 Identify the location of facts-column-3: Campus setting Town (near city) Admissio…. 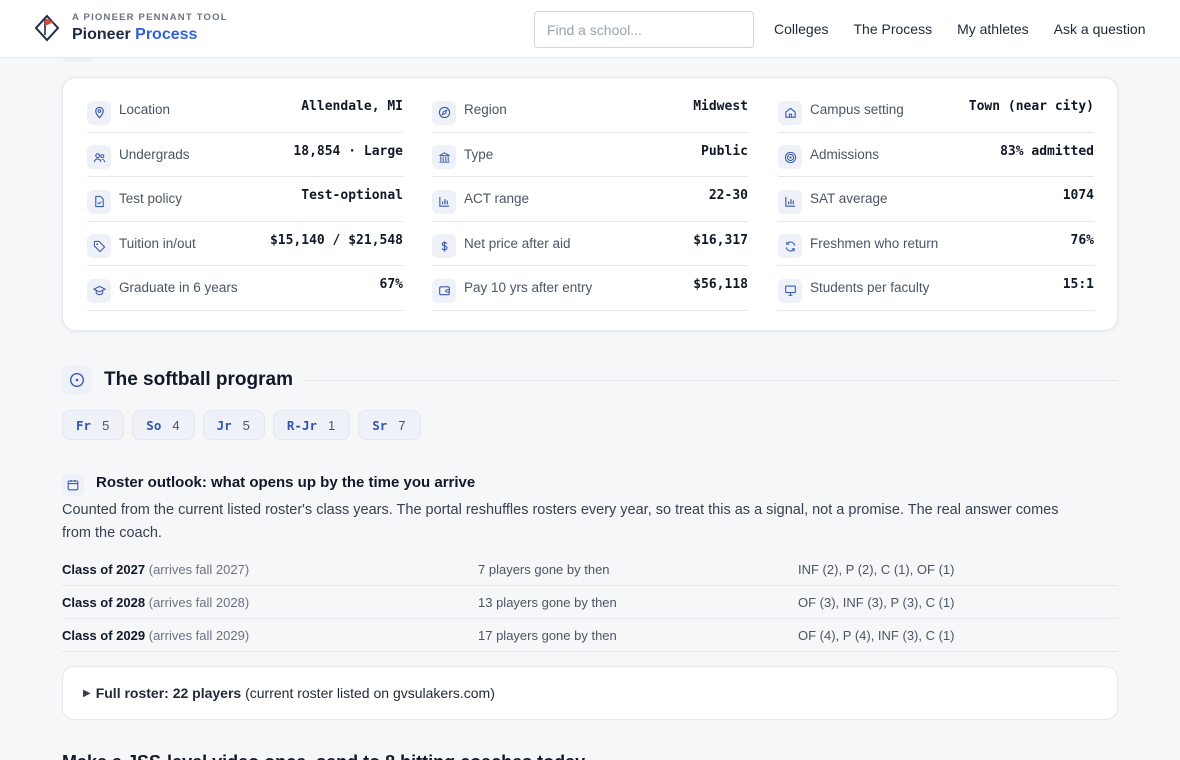
(936, 199).